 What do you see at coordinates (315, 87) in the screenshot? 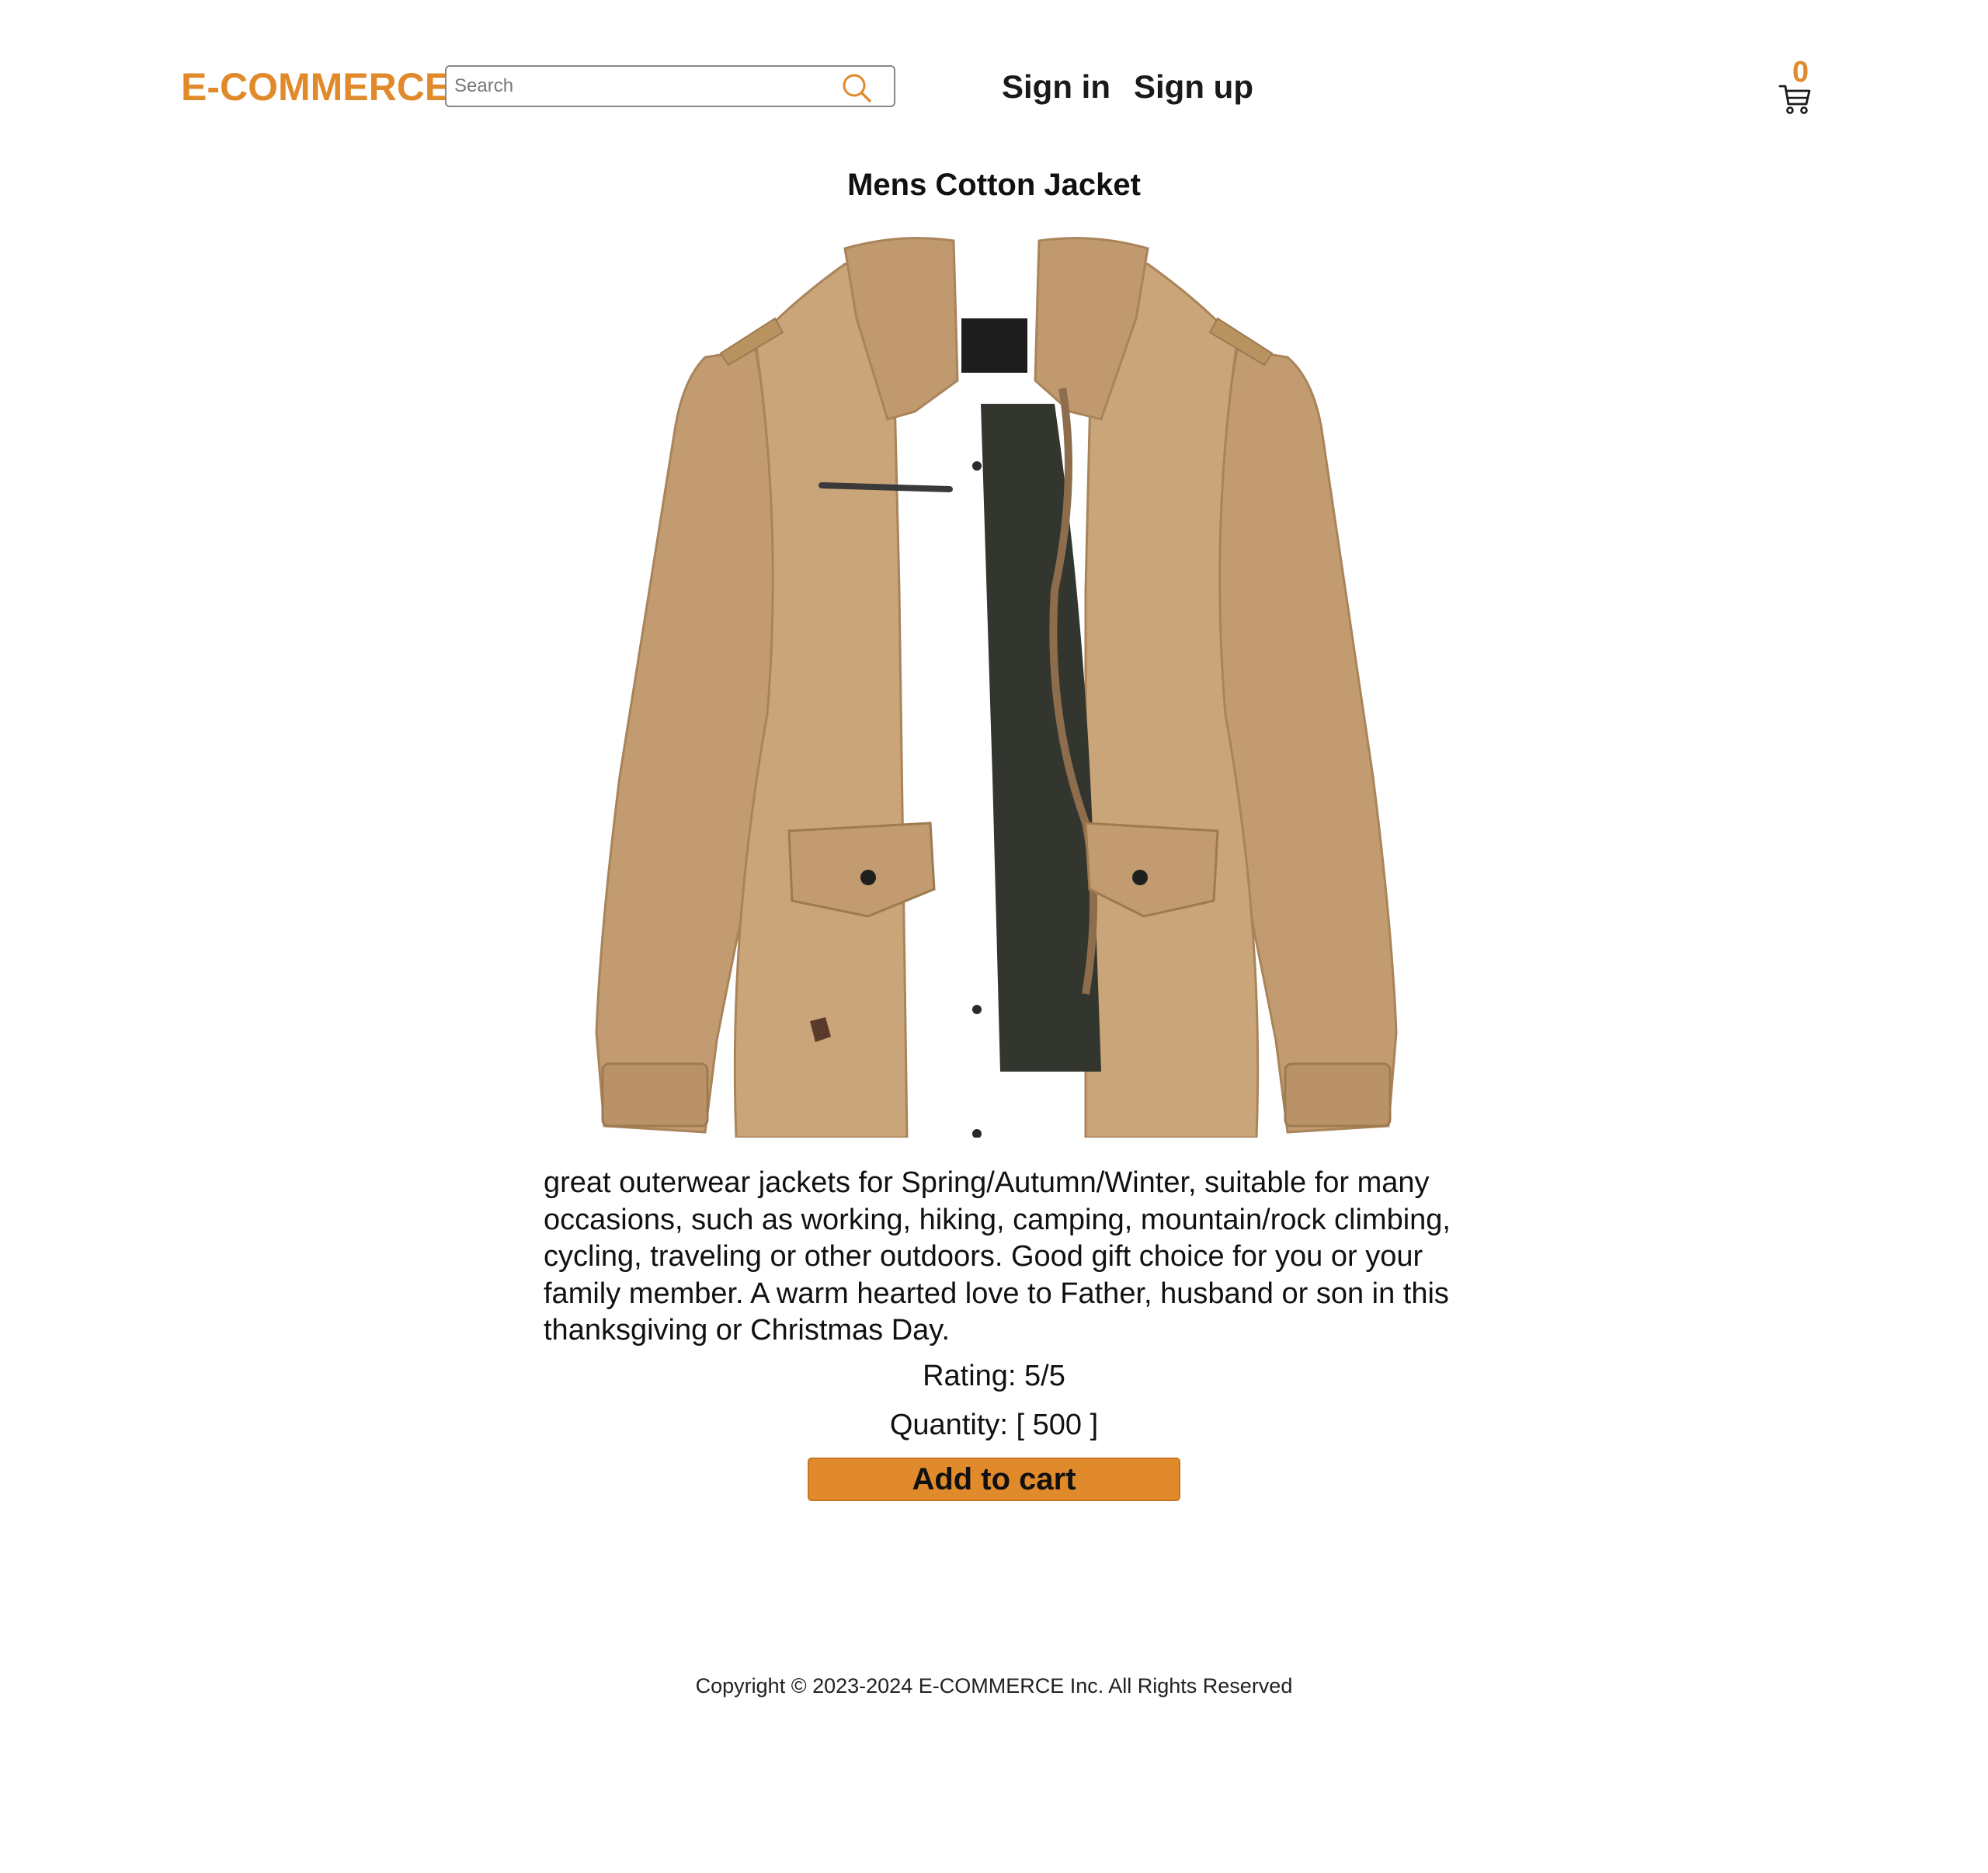
I see `logo: E-COMMERCE` at bounding box center [315, 87].